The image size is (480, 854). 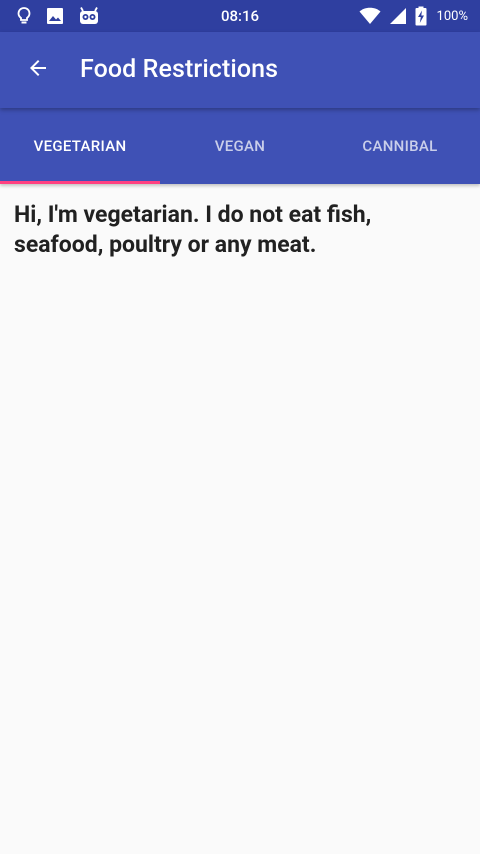 I want to click on tab-bar: VEGETARIAN VEGAN CANNIBAL, so click(x=240, y=146).